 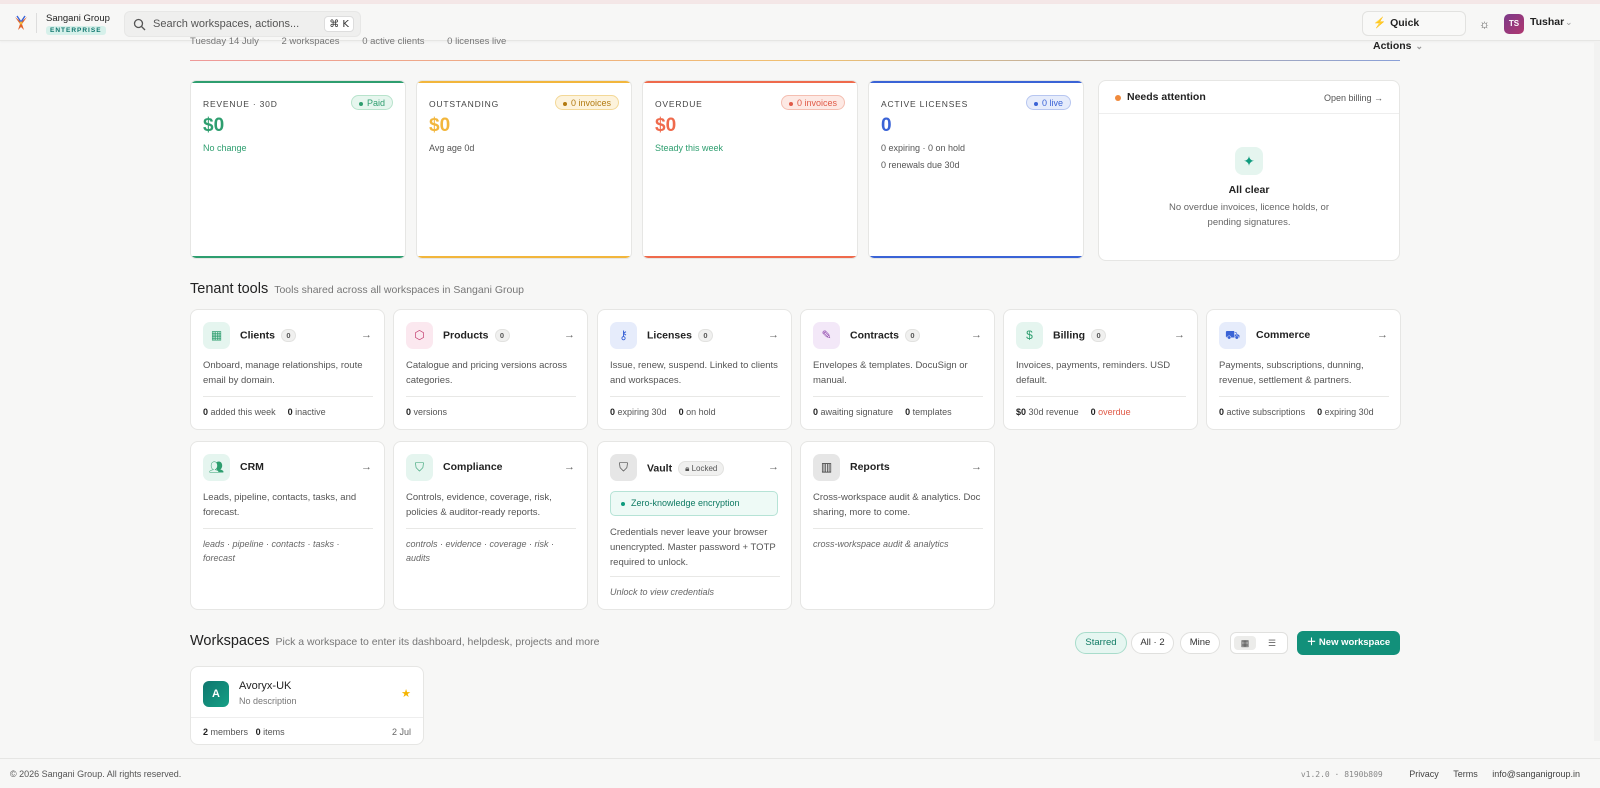 What do you see at coordinates (1414, 31) in the screenshot?
I see `quick-actions-button: ⚡ Quick Actions ⌄` at bounding box center [1414, 31].